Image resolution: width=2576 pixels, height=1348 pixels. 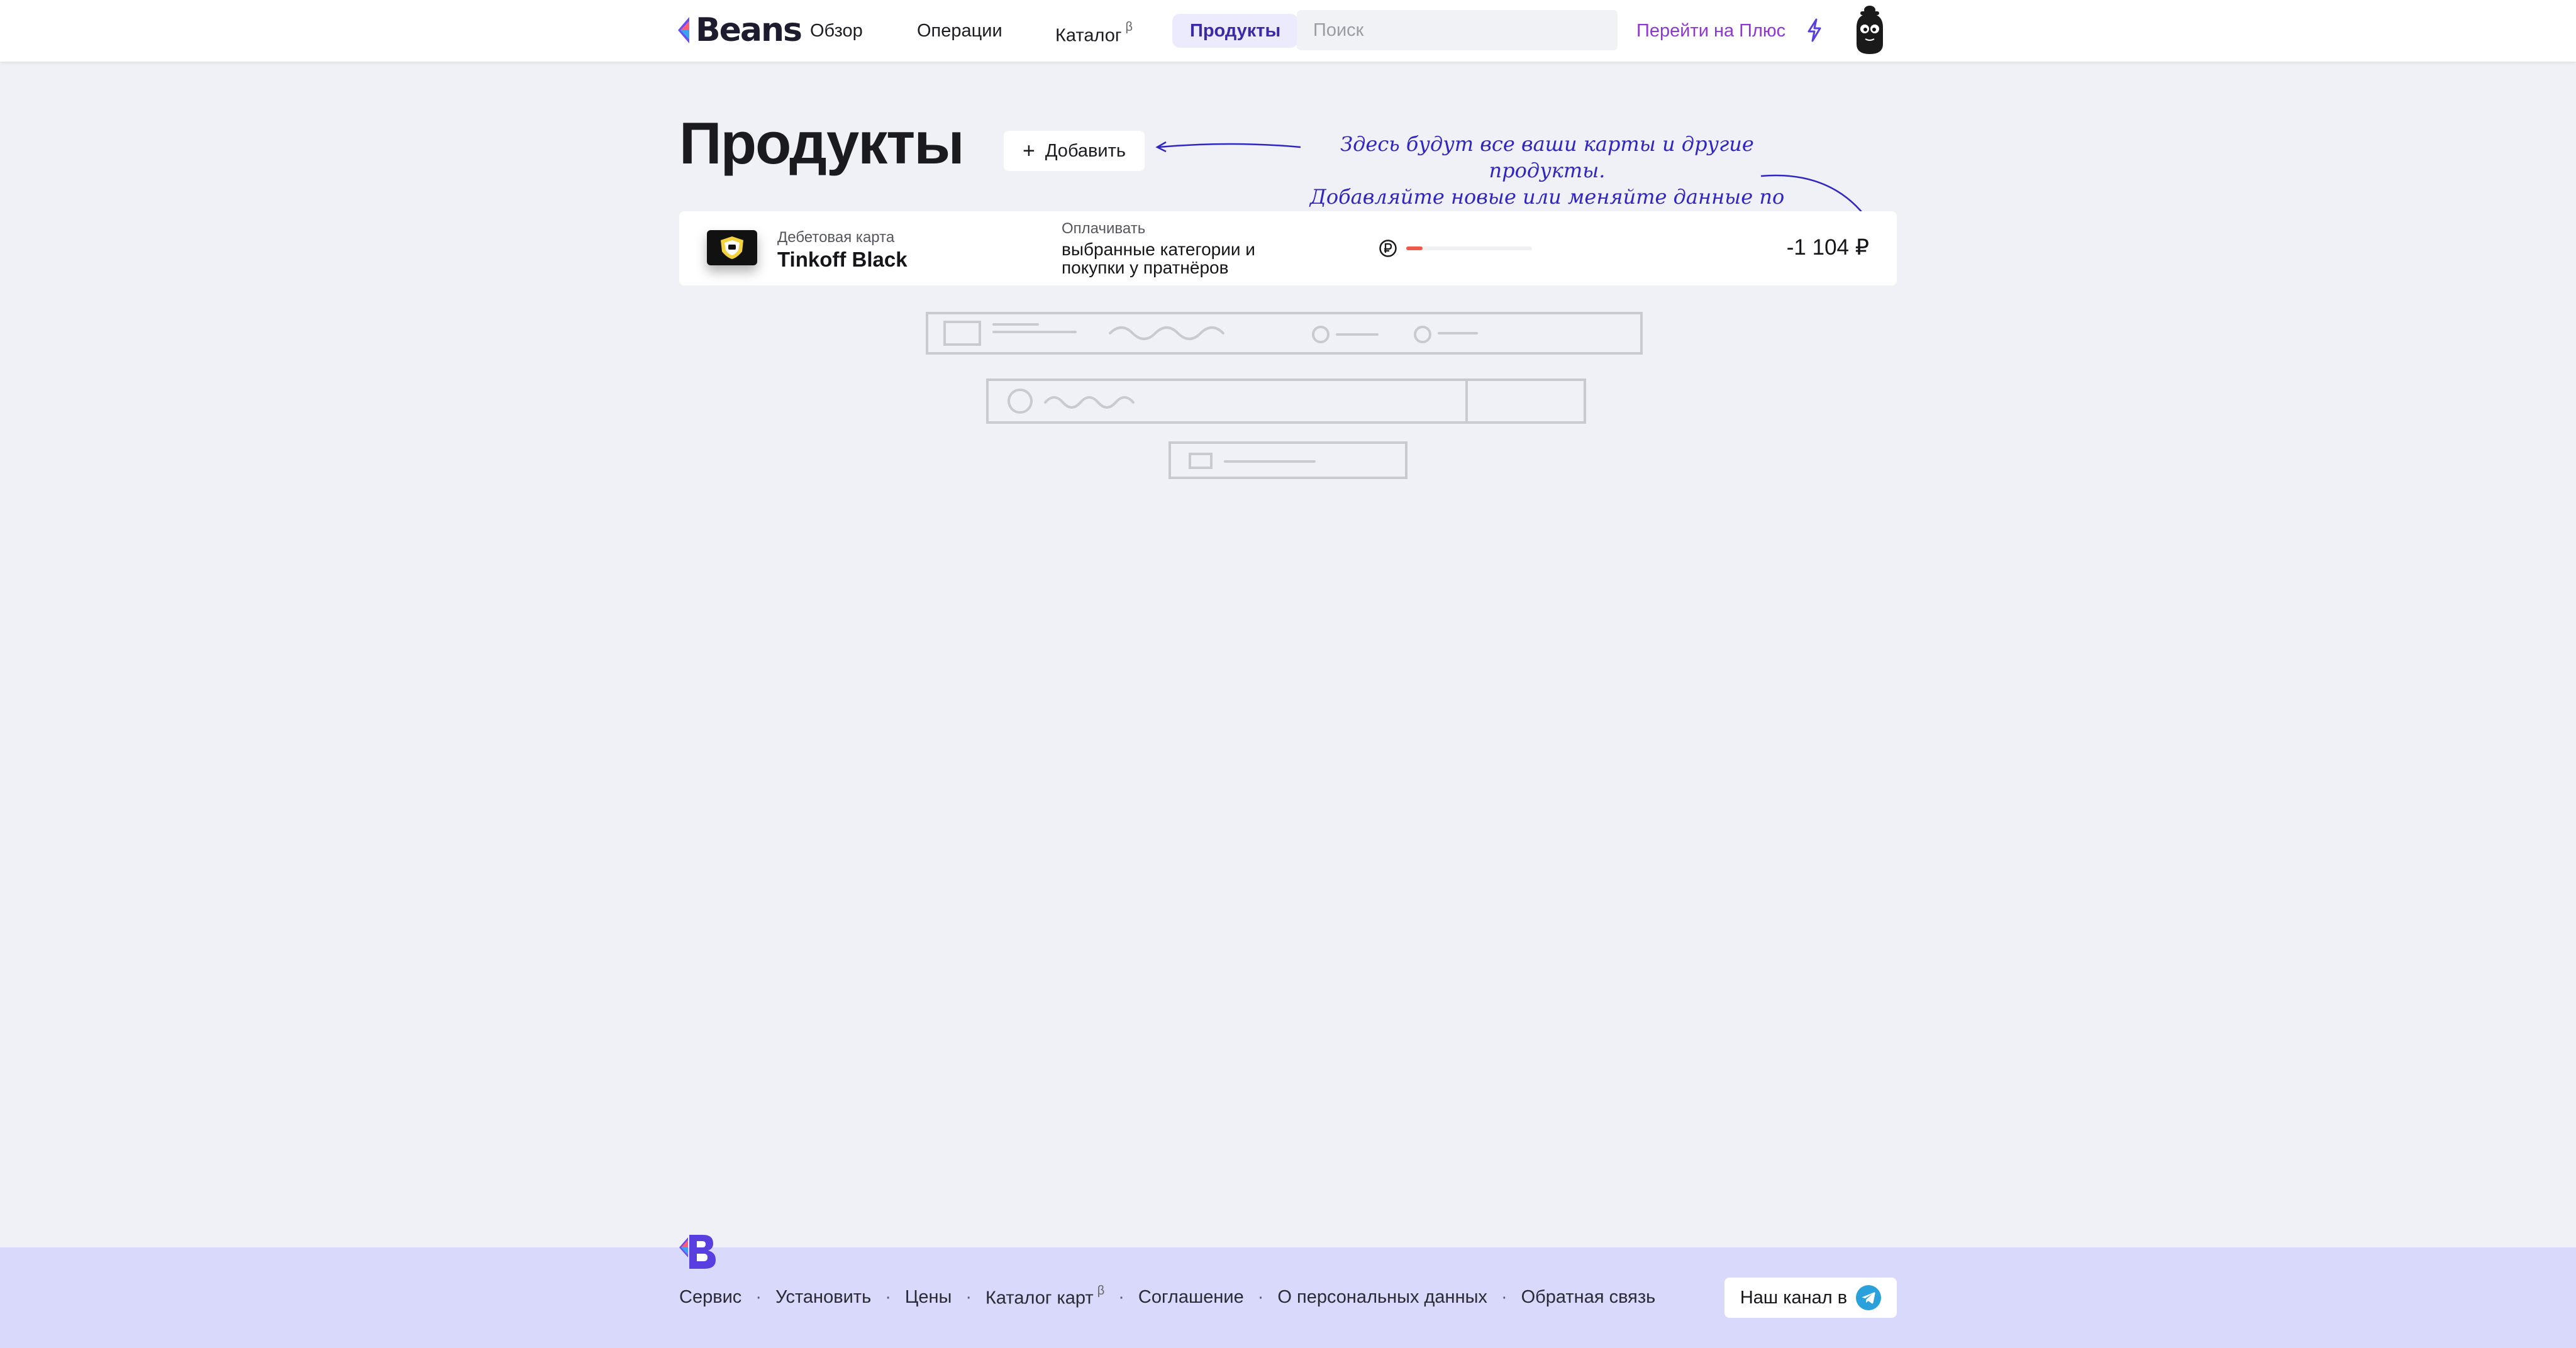 I want to click on tinkoff-shield-icon, so click(x=732, y=247).